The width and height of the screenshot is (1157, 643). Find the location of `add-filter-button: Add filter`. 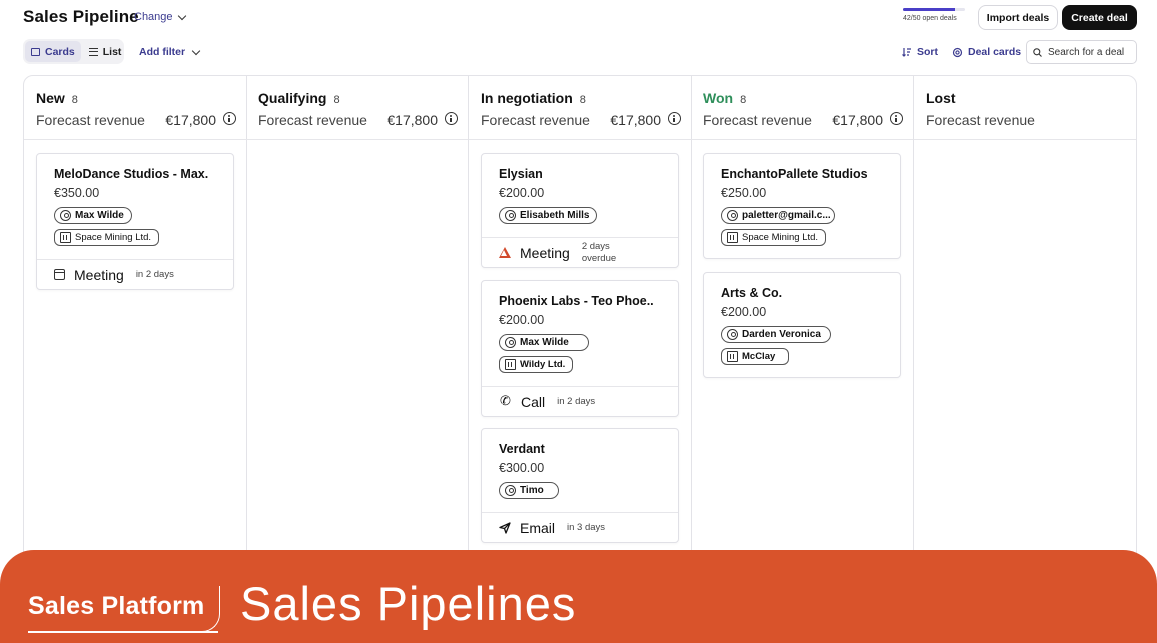

add-filter-button: Add filter is located at coordinates (170, 52).